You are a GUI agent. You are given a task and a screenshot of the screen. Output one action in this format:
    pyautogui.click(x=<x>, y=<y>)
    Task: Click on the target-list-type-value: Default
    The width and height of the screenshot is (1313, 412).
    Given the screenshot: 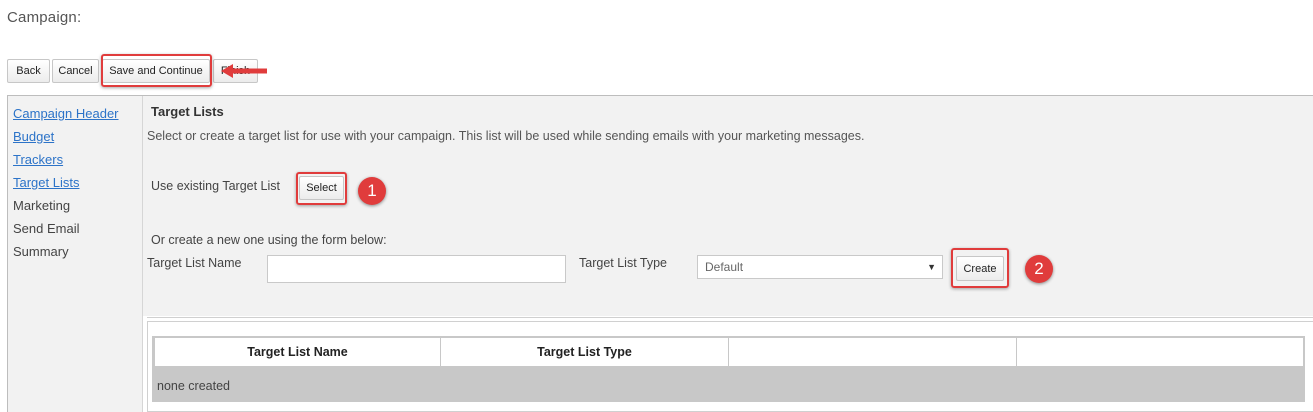 What is the action you would take?
    pyautogui.click(x=724, y=267)
    